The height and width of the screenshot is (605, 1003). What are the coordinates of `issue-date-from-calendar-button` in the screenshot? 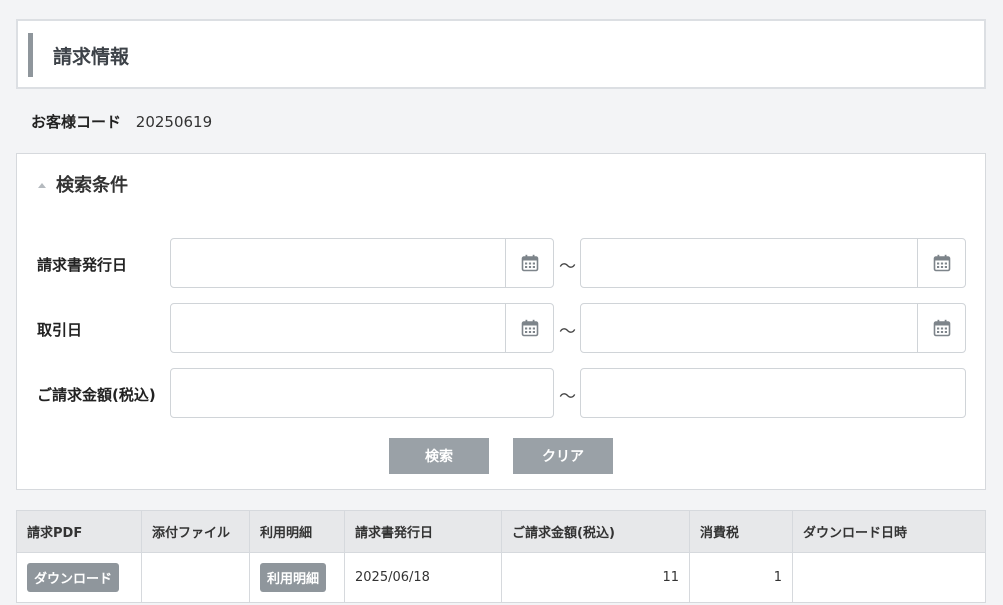 It's located at (529, 263).